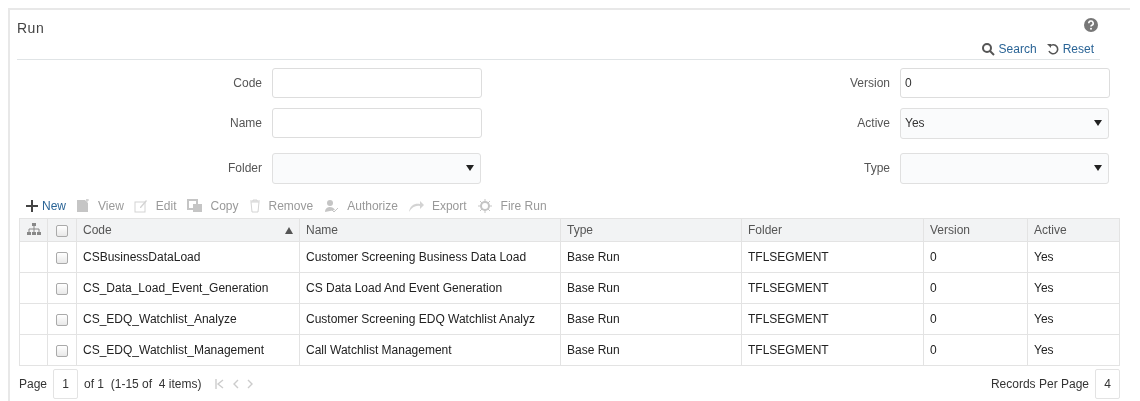  What do you see at coordinates (1107, 384) in the screenshot?
I see `records-per-page-field: 4` at bounding box center [1107, 384].